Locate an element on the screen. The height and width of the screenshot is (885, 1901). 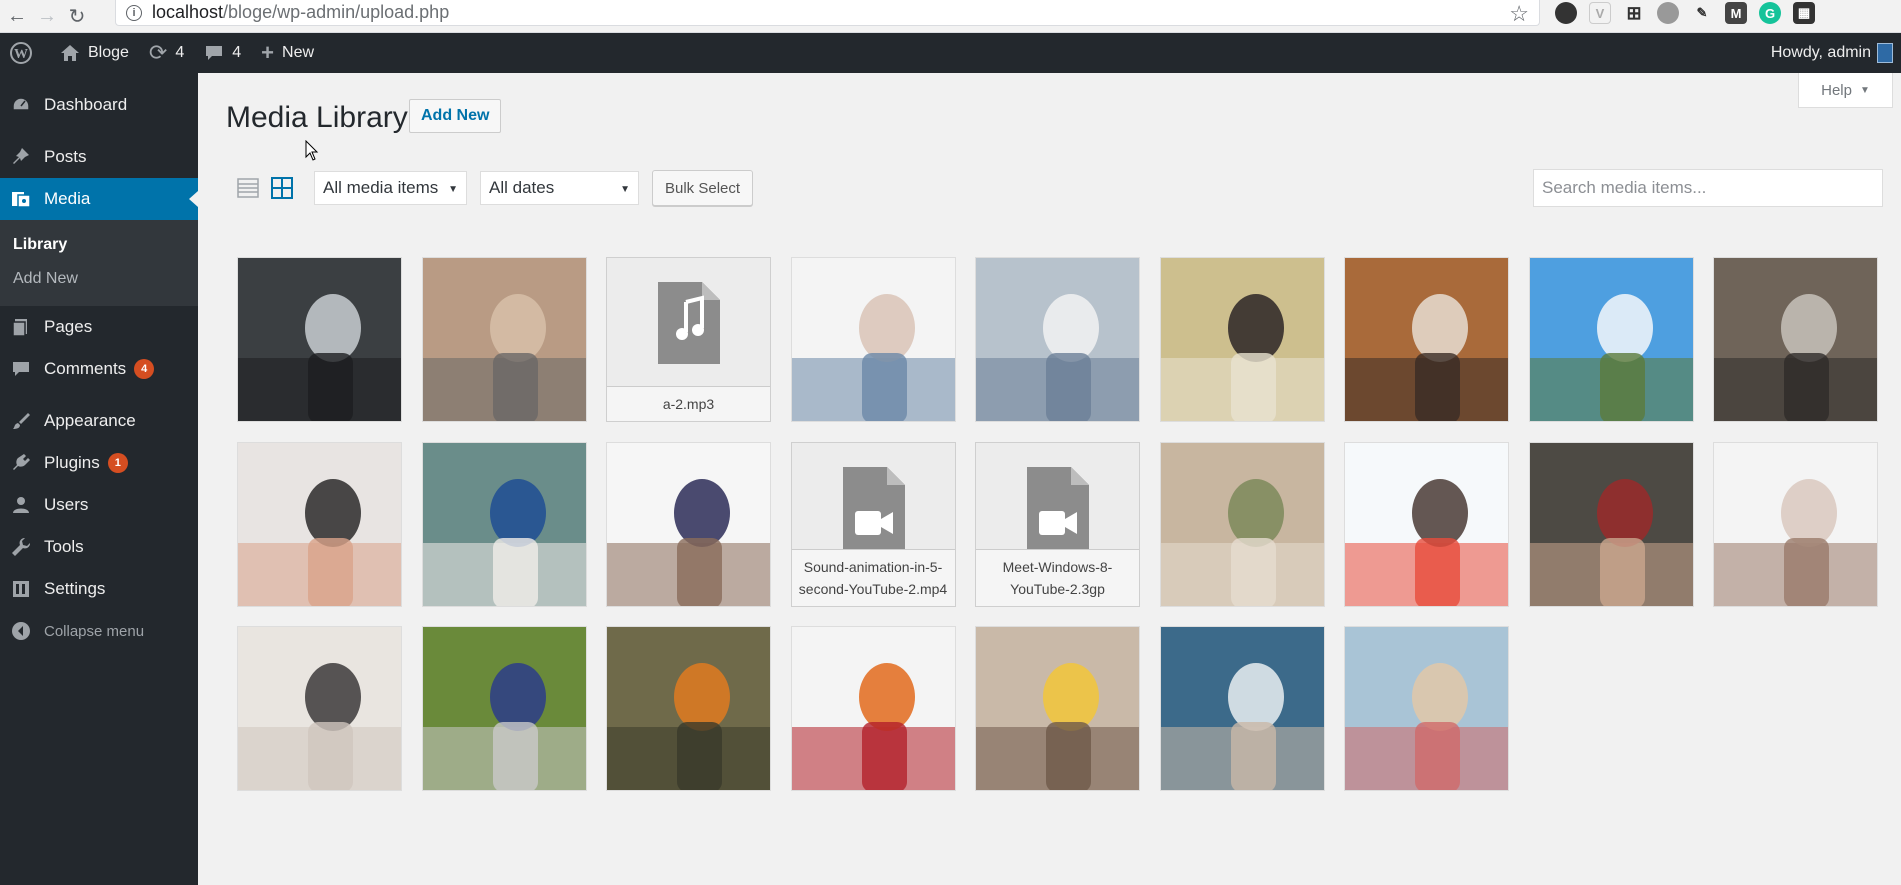
submenu-library: Library is located at coordinates (99, 245).